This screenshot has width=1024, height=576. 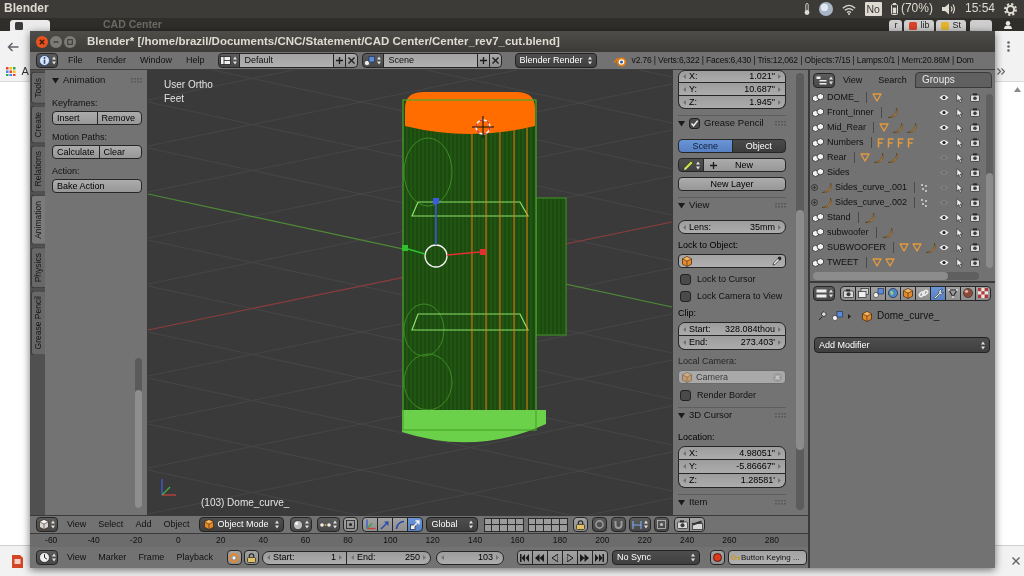 What do you see at coordinates (822, 316) in the screenshot?
I see `pin-icon` at bounding box center [822, 316].